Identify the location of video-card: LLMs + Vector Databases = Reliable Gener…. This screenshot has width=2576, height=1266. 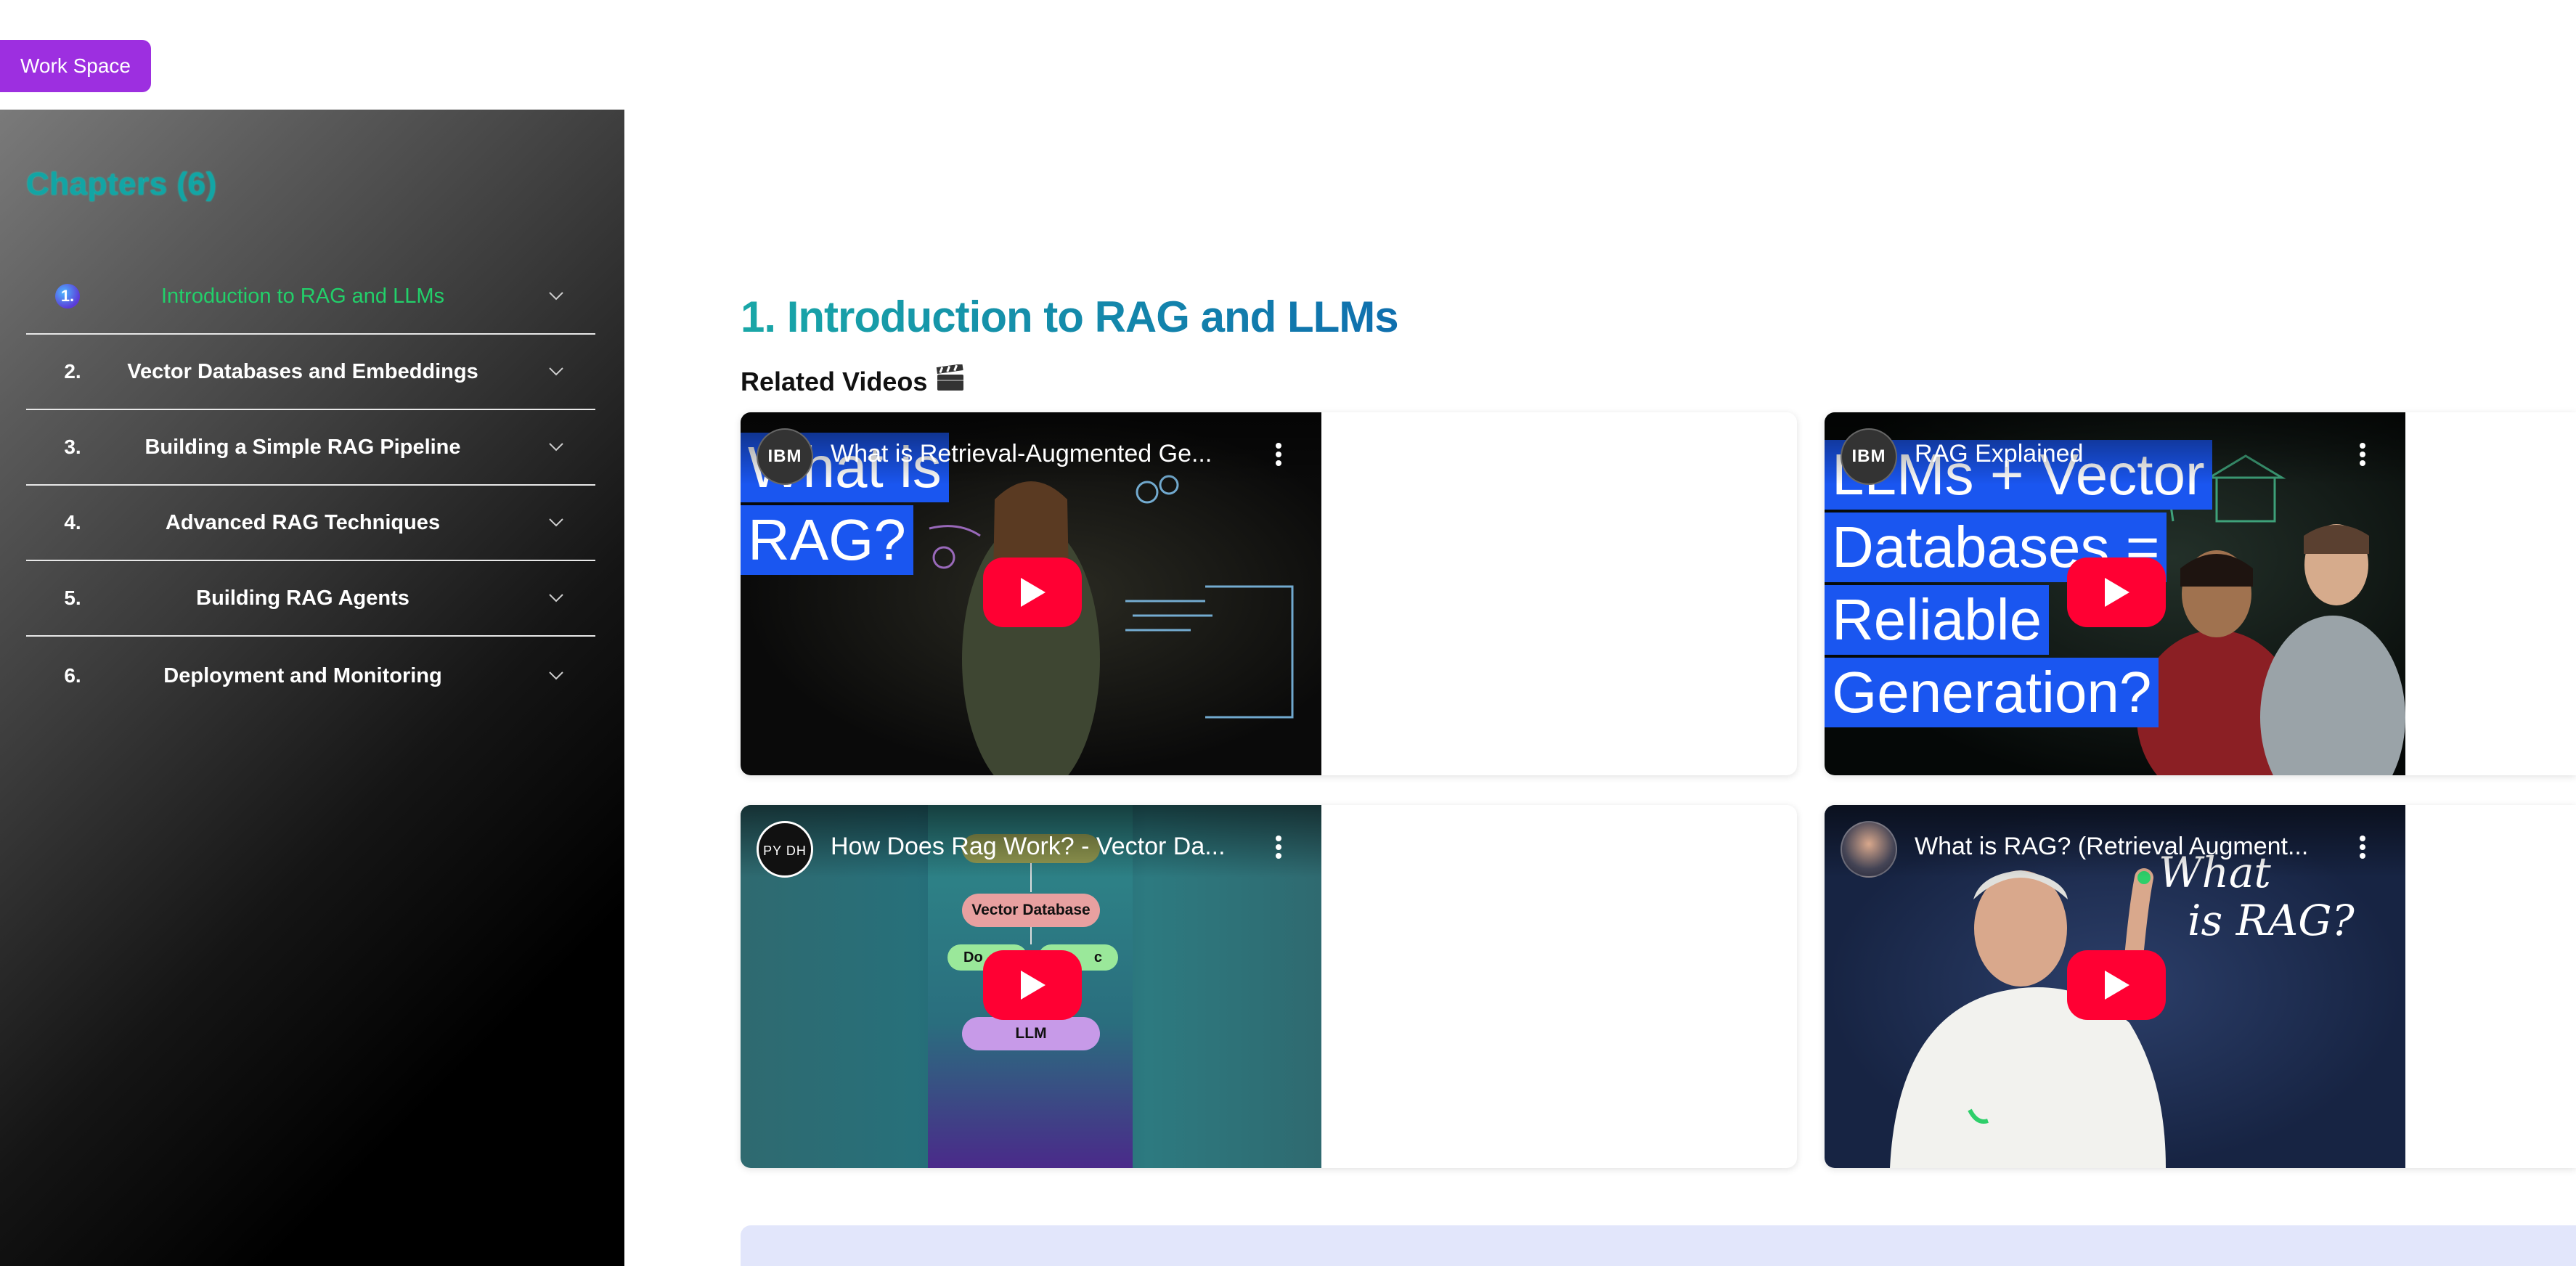
(2200, 593).